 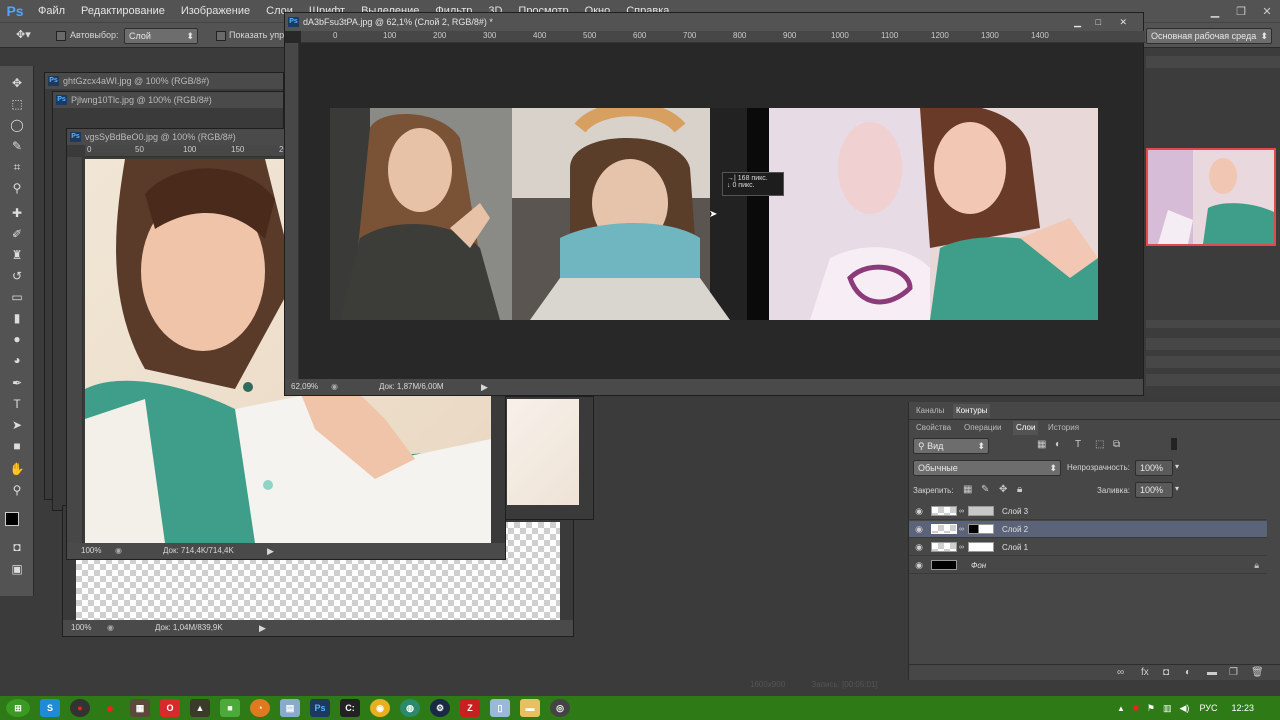 I want to click on lasso-icon: ◯, so click(x=17, y=125).